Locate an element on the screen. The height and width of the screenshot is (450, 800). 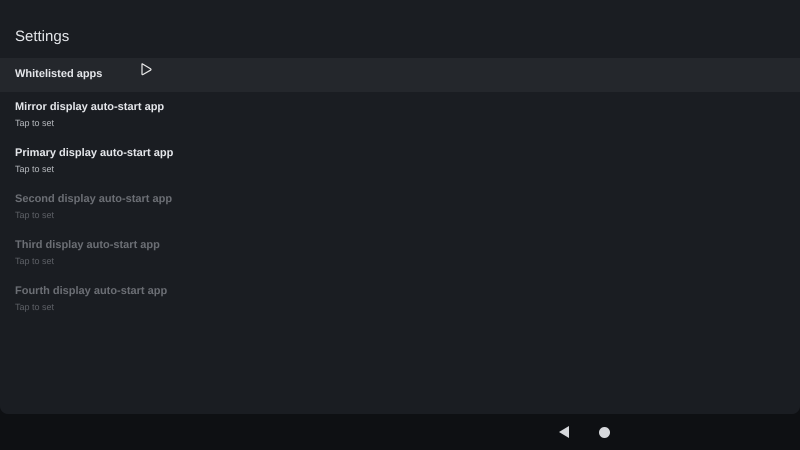
settings-item: Mirror display auto-start app Tap to set is located at coordinates (400, 115).